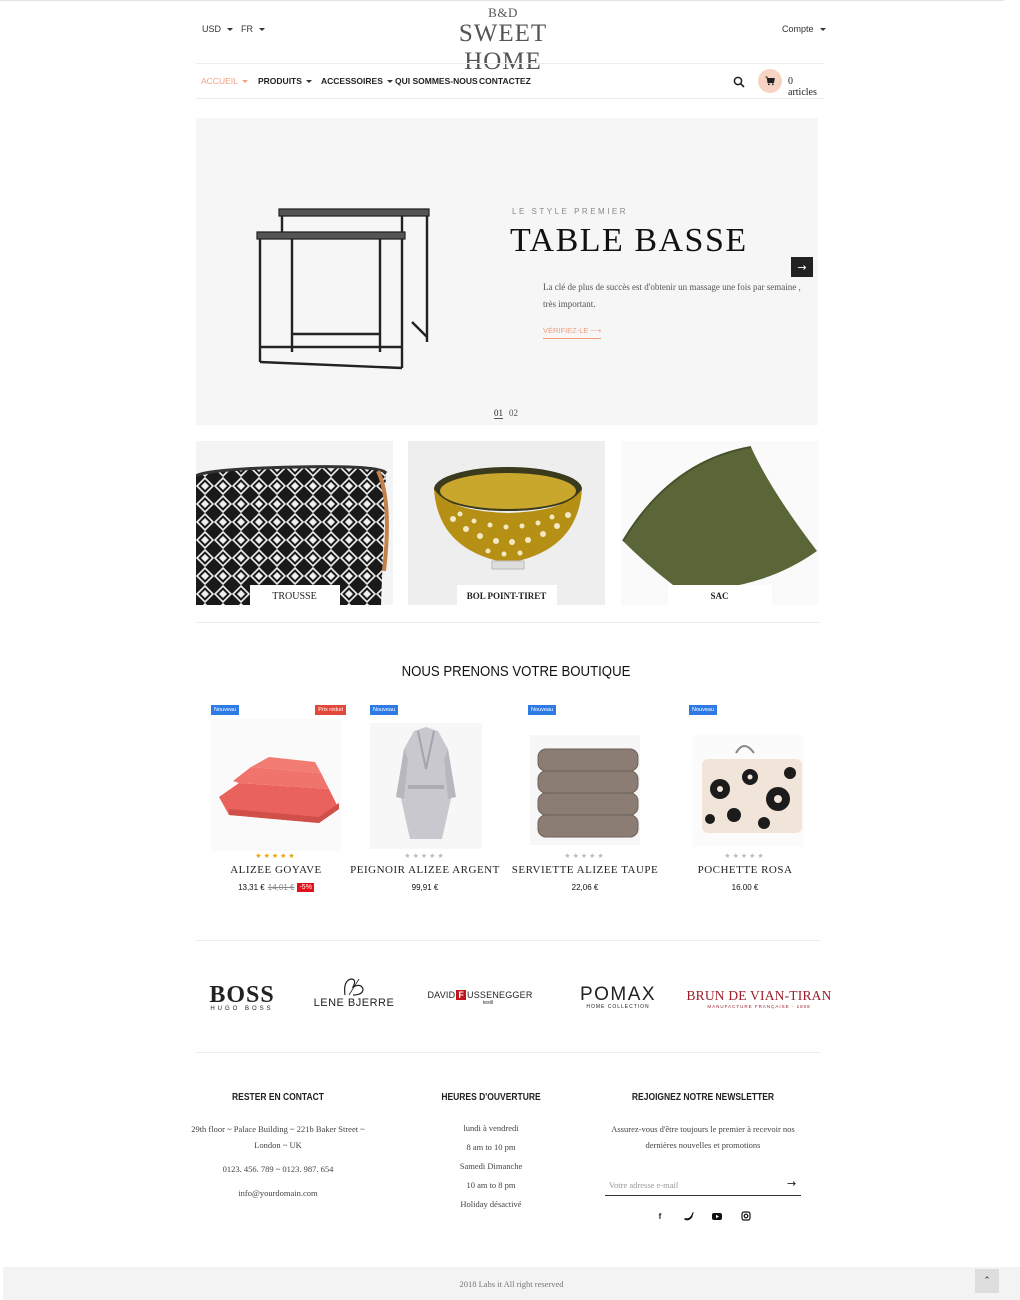 The image size is (1020, 1300). Describe the element at coordinates (717, 1216) in the screenshot. I see `youtube-icon` at that location.